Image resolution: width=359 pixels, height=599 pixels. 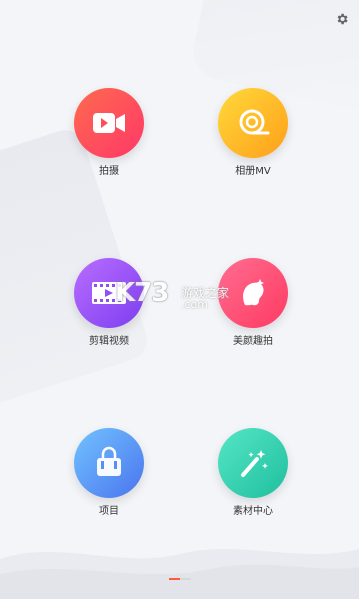 I want to click on menu-item-project: 项目, so click(x=109, y=473).